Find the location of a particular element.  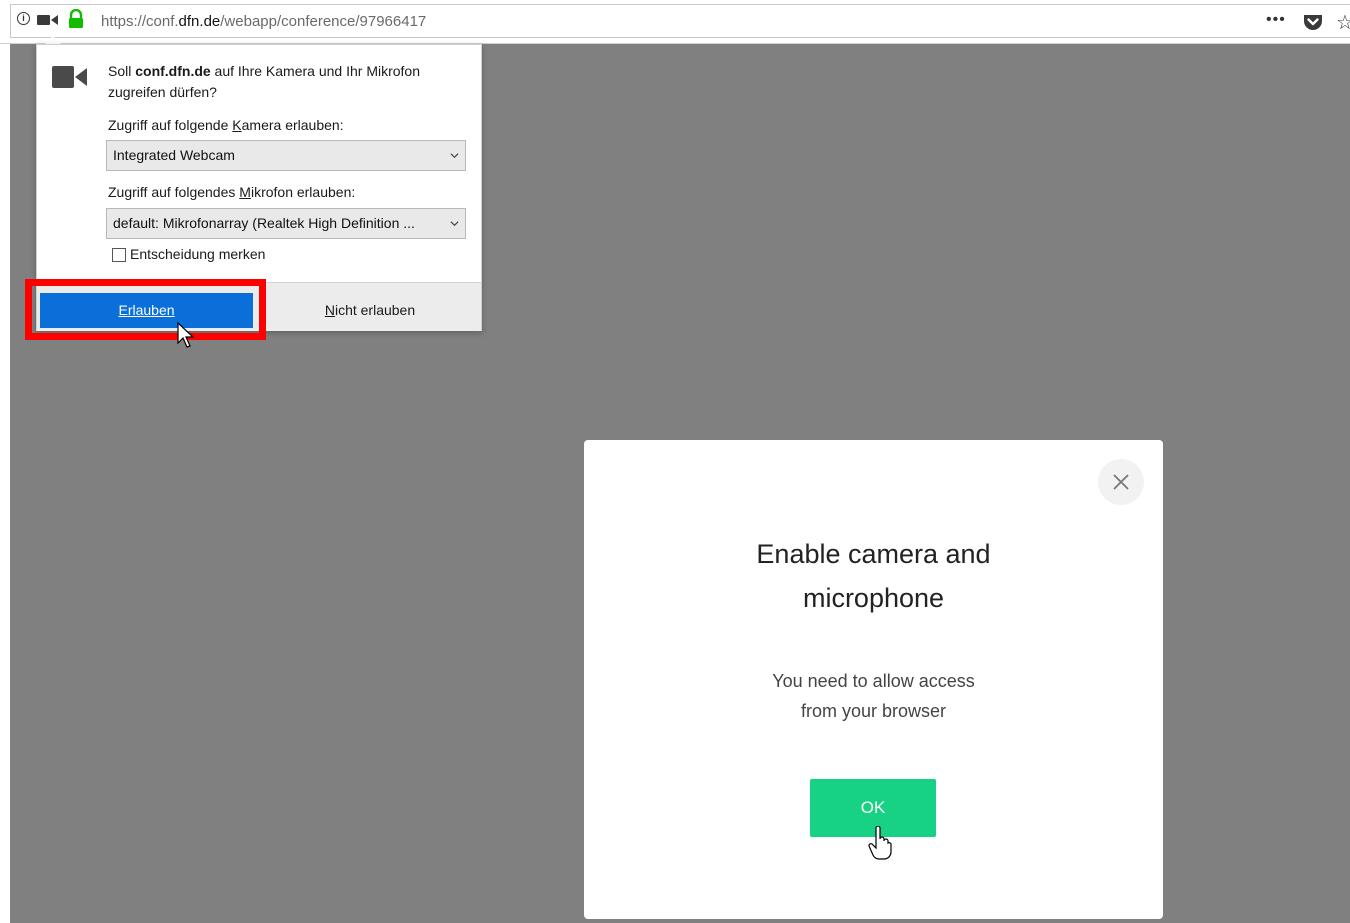

camera-icon is located at coordinates (69, 77).